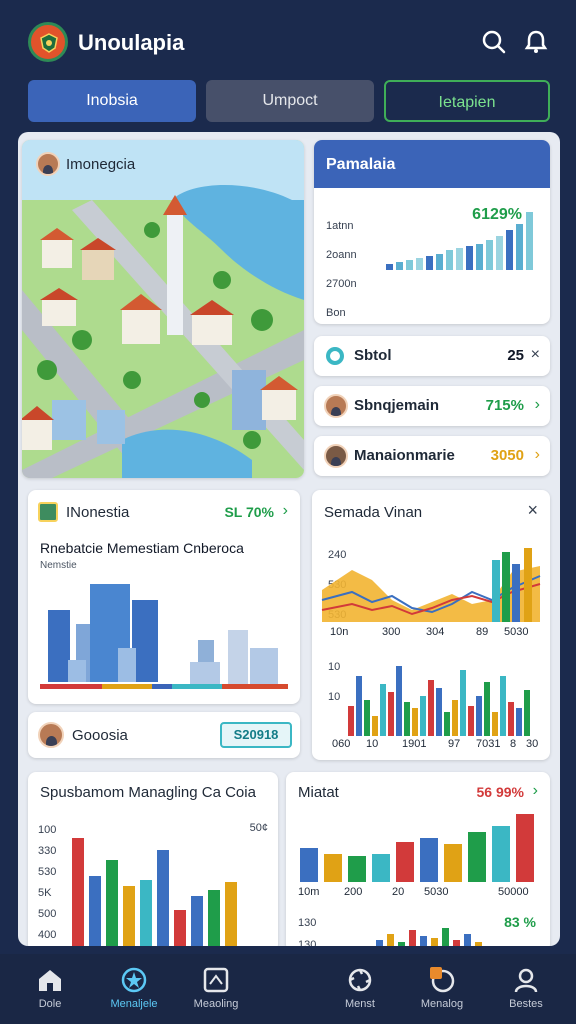  What do you see at coordinates (494, 42) in the screenshot?
I see `search-icon` at bounding box center [494, 42].